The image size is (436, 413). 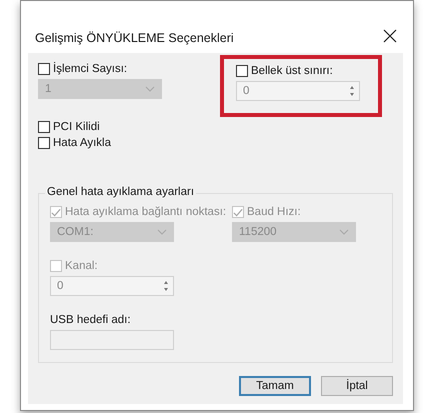 I want to click on memory-limit-checkbox: Bellek üst sınırı:, so click(x=284, y=71).